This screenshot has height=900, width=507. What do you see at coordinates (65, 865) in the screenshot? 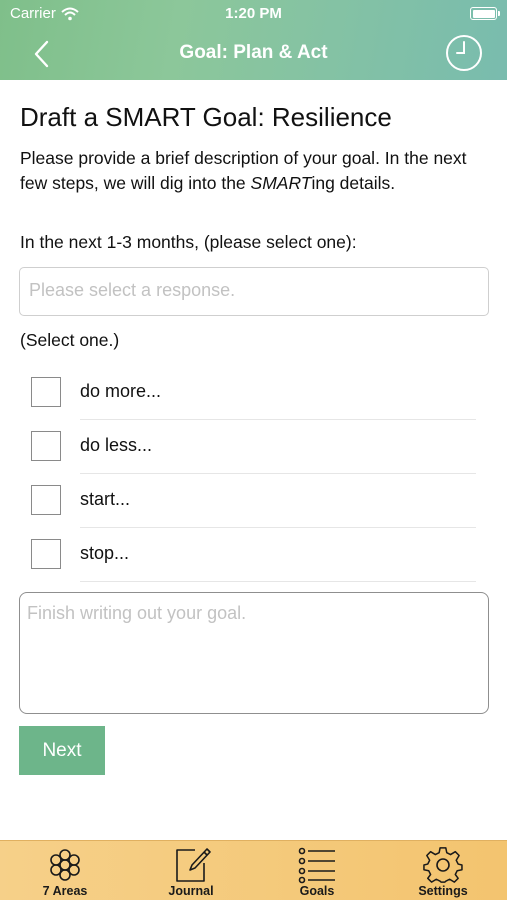
I see `gear-flower-icon` at bounding box center [65, 865].